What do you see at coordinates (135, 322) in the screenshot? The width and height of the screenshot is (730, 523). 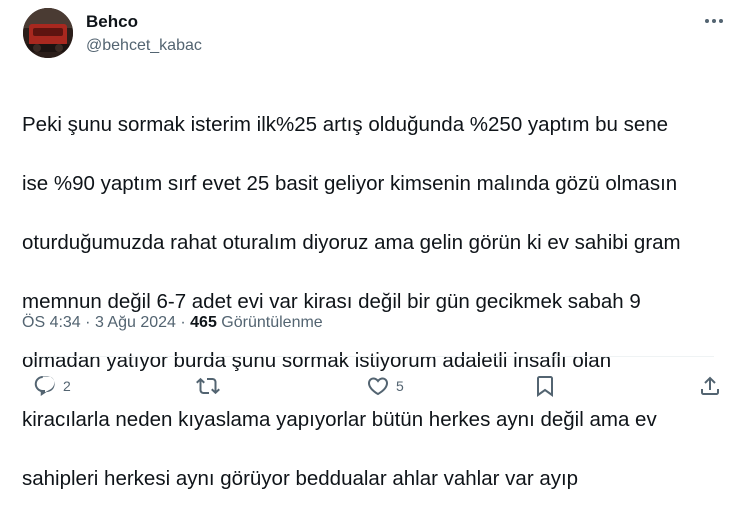 I see `tweet-date: 3 Ağu 2024` at bounding box center [135, 322].